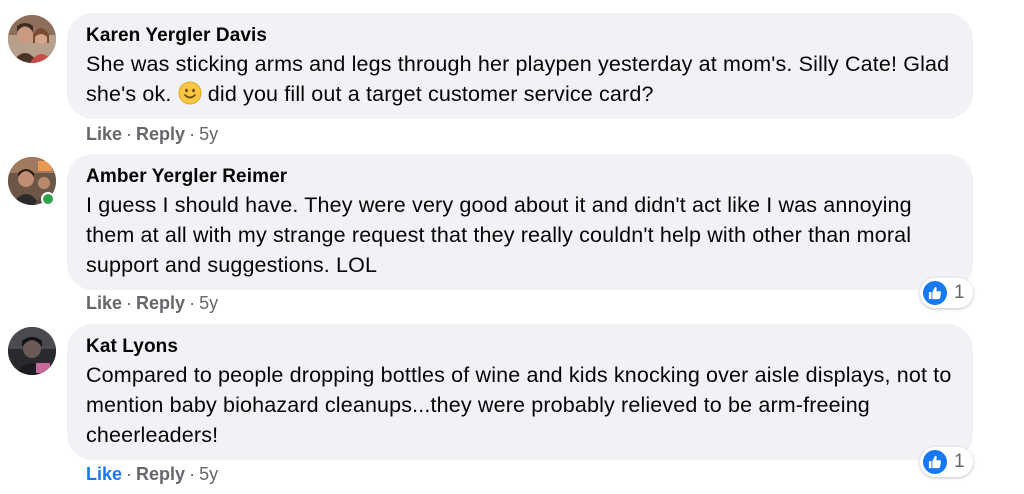 This screenshot has width=1024, height=494. Describe the element at coordinates (519, 347) in the screenshot. I see `comment-author: Kat Lyons` at that location.